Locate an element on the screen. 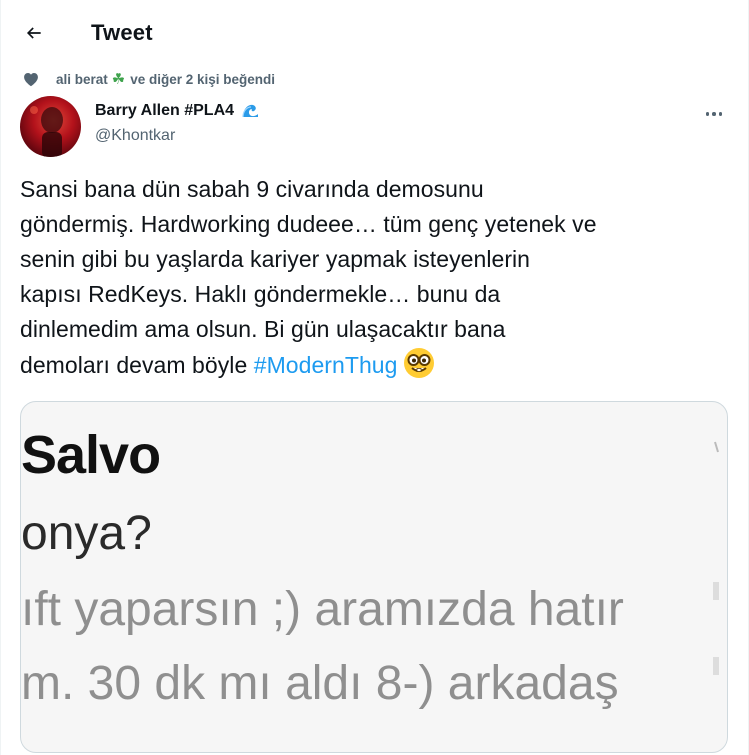  more-options-button is located at coordinates (714, 114).